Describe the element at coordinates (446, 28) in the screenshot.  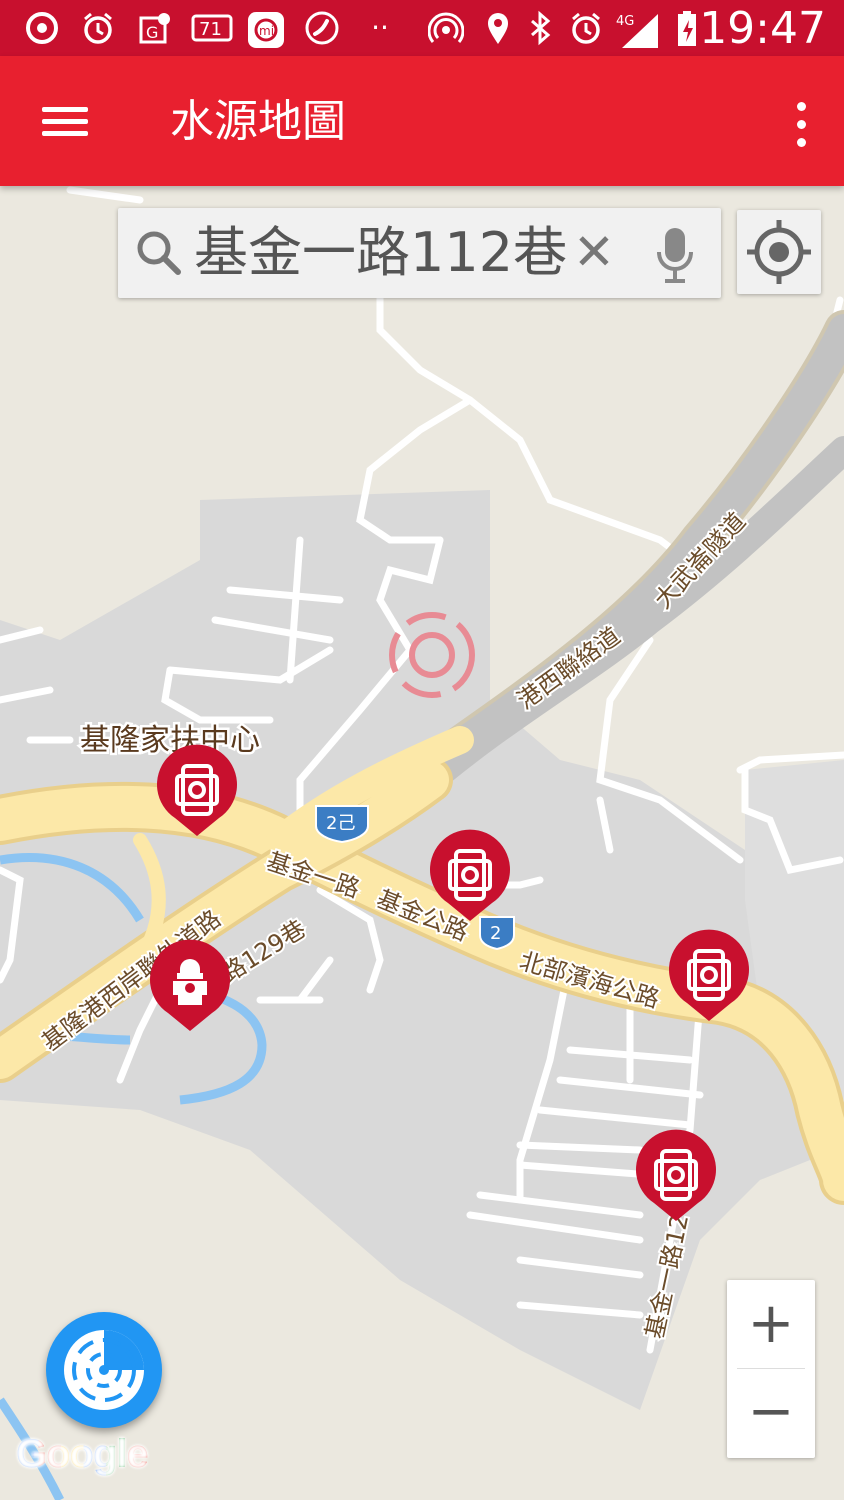
I see `hotspot-icon` at that location.